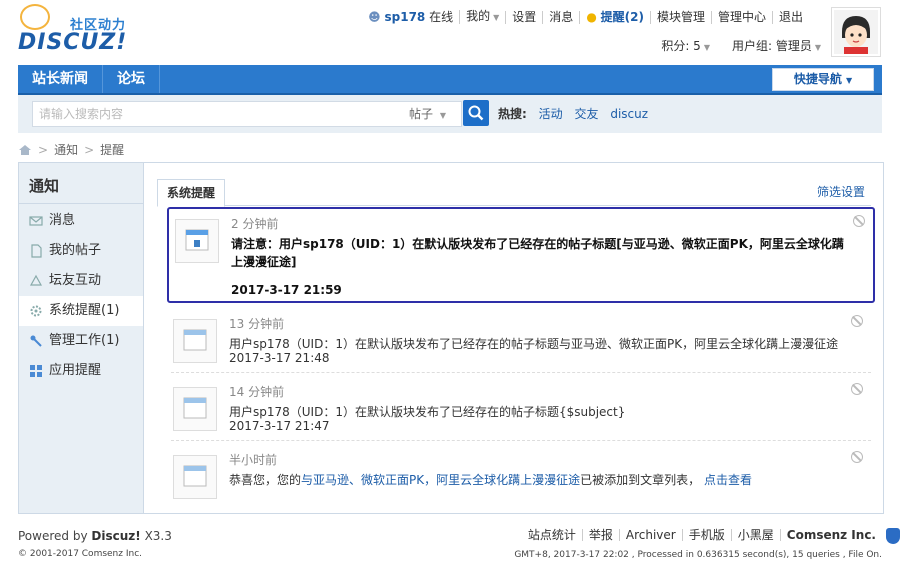 The image size is (910, 576). Describe the element at coordinates (36, 341) in the screenshot. I see `wrench-icon` at that location.